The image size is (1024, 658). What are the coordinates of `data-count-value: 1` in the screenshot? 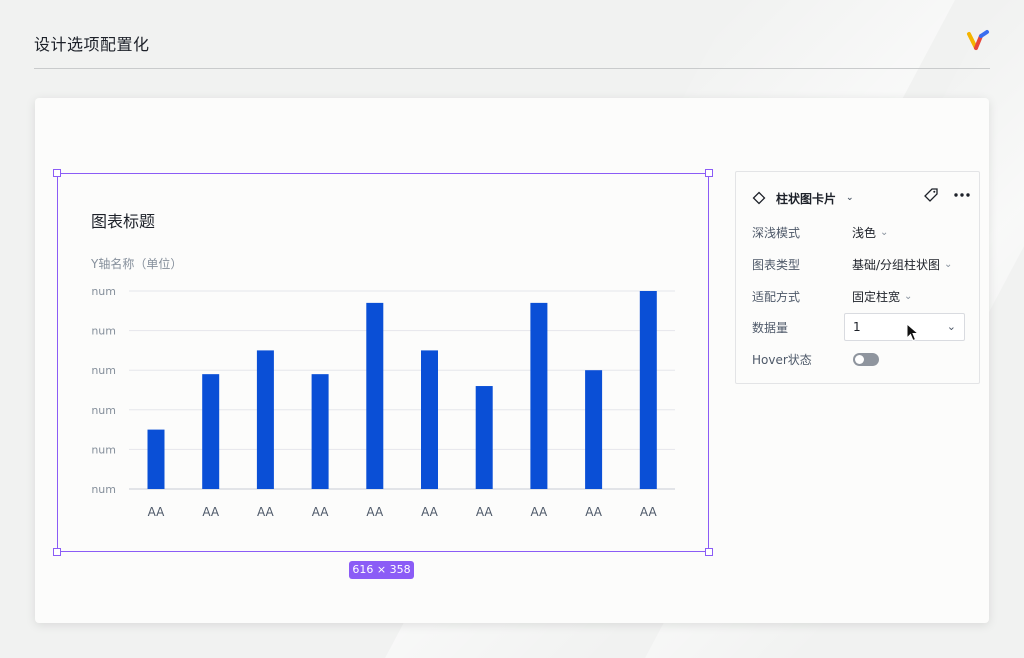 It's located at (857, 327).